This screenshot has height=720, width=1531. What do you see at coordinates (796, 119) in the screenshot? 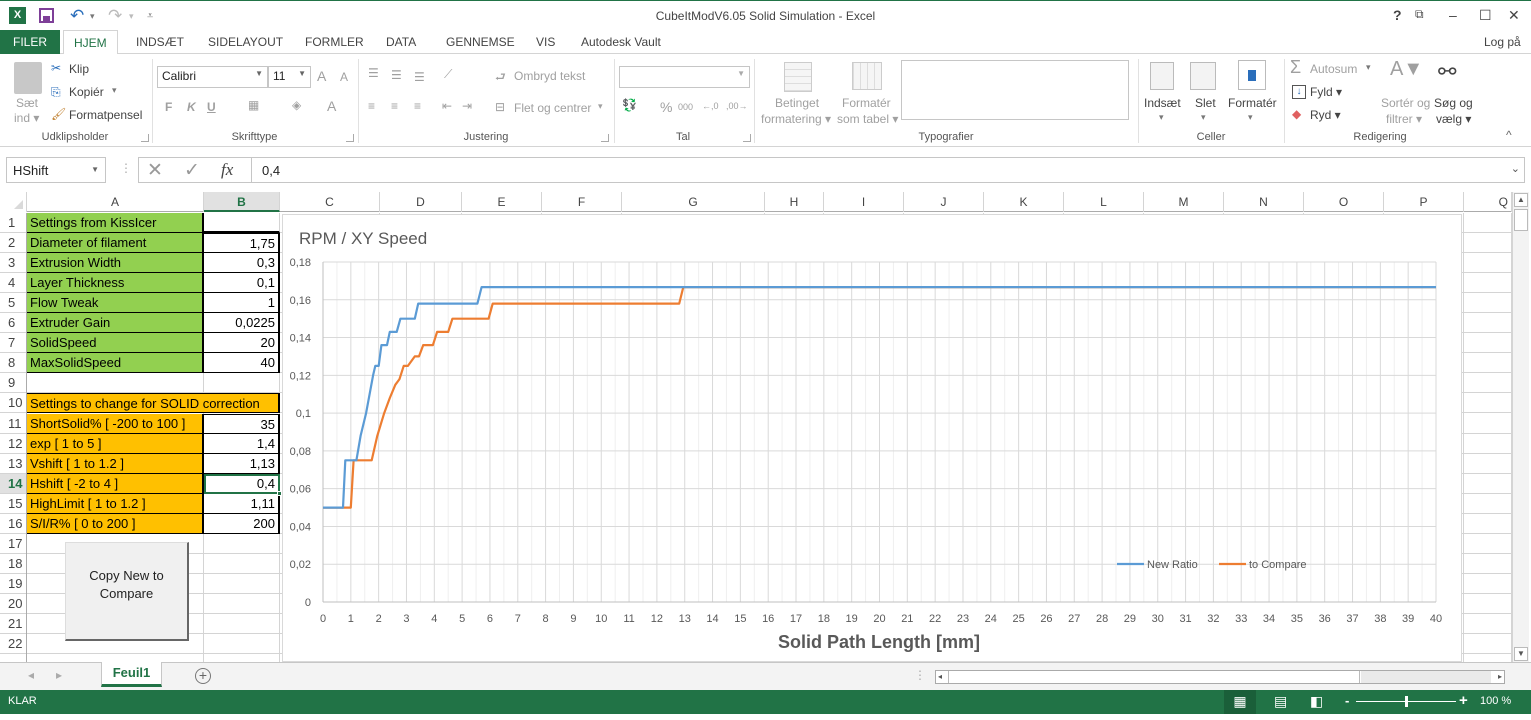
I see `conditional-formatting-label-2: formatering ▾` at bounding box center [796, 119].